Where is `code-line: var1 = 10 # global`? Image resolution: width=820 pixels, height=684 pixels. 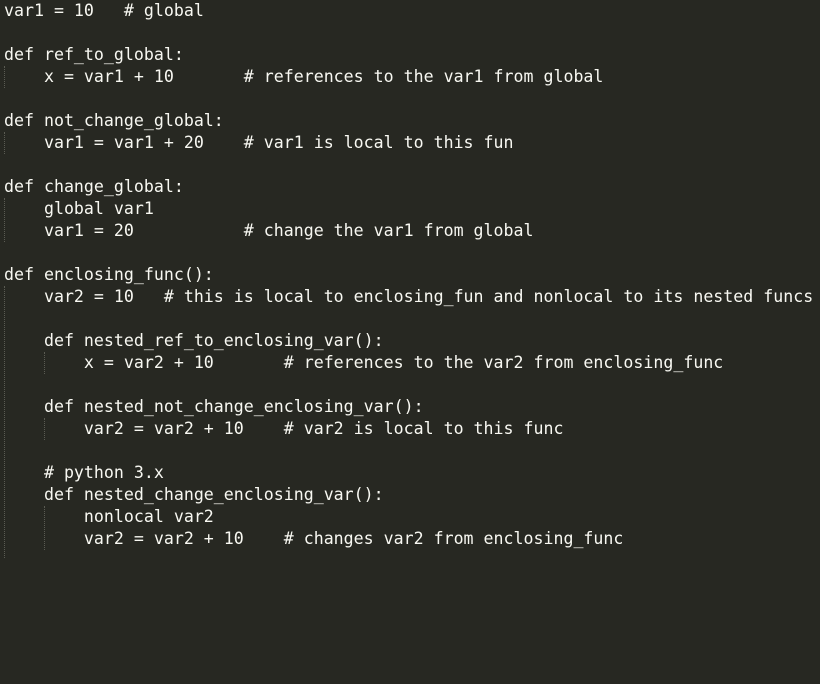
code-line: var1 = 10 # global is located at coordinates (104, 10).